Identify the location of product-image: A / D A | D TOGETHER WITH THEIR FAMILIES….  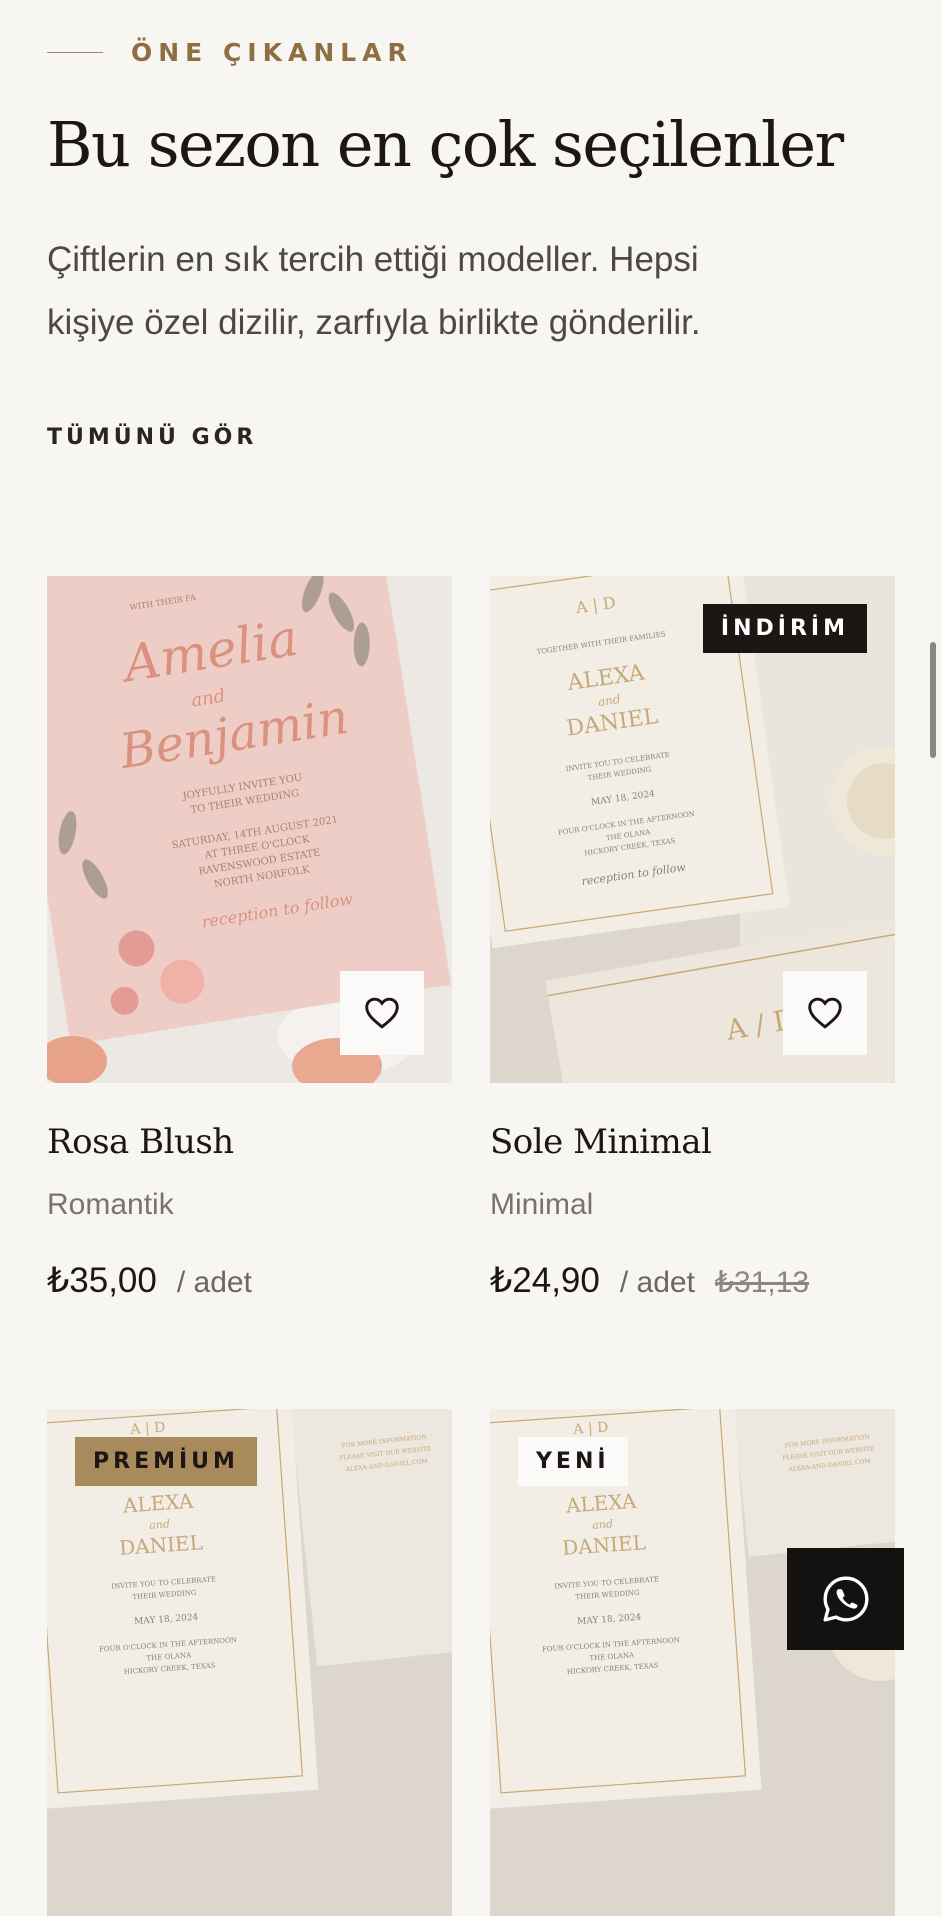
(692, 829).